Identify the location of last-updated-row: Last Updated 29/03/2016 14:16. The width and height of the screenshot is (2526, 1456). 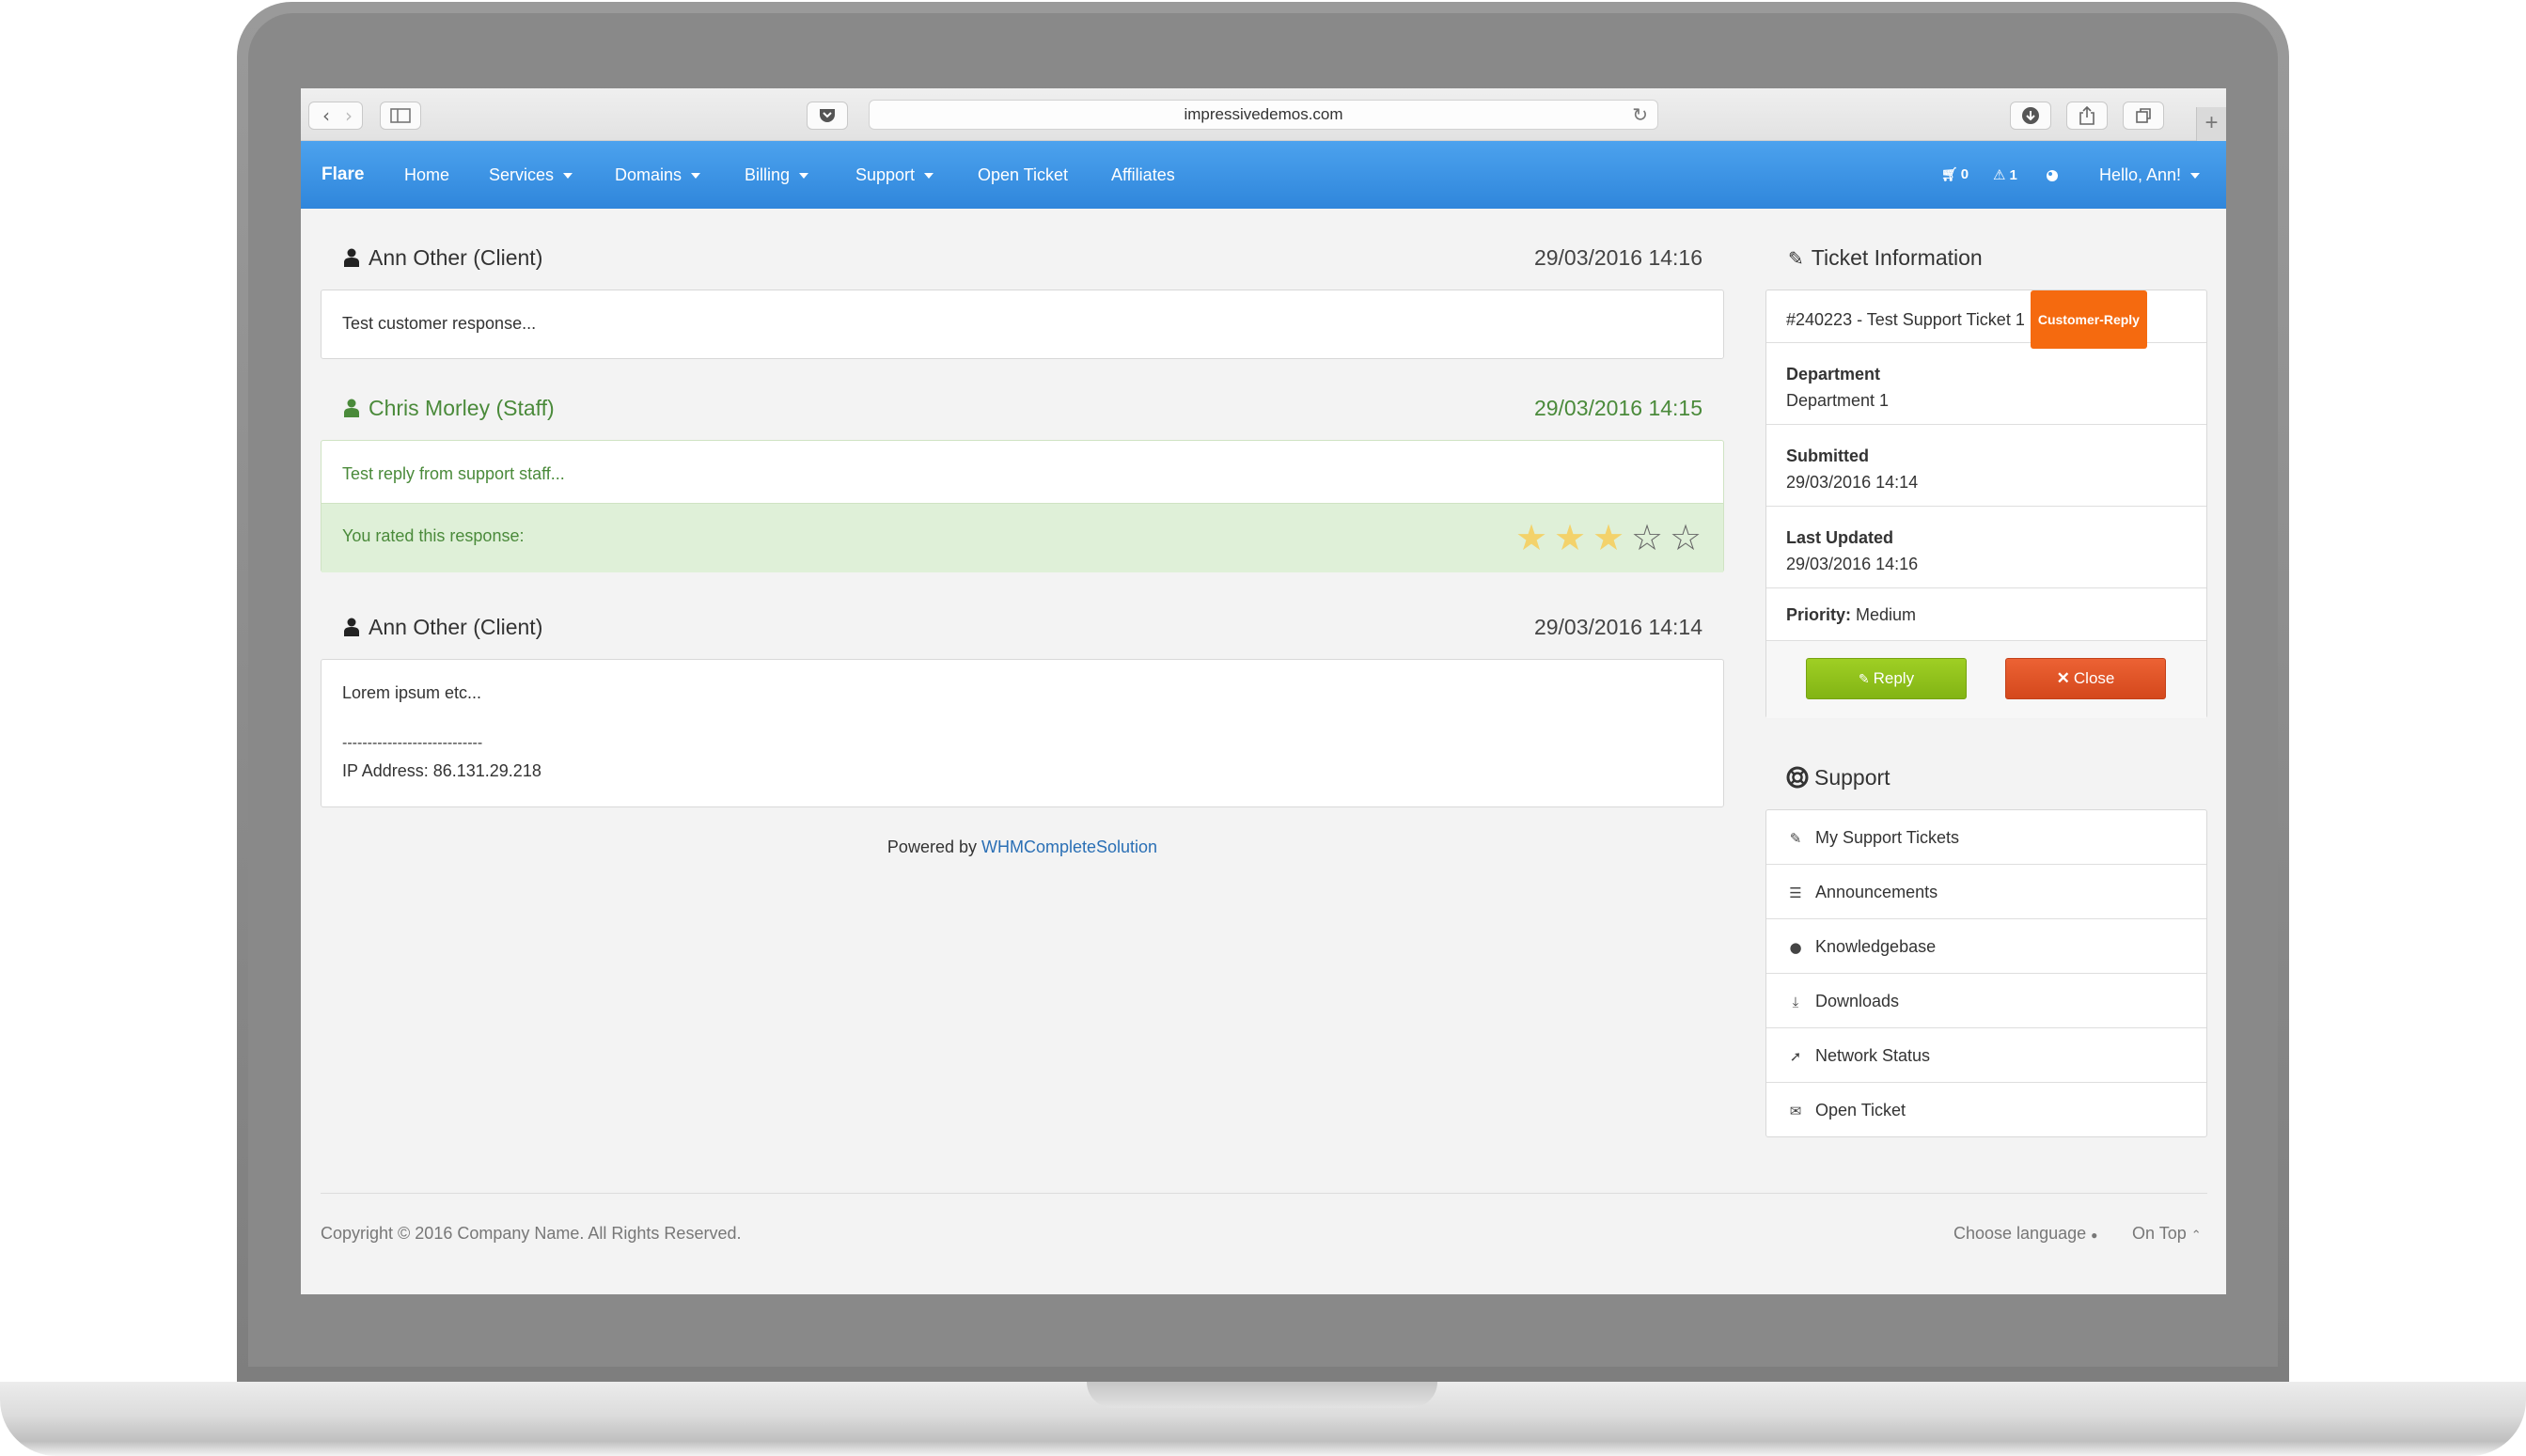
(1986, 547).